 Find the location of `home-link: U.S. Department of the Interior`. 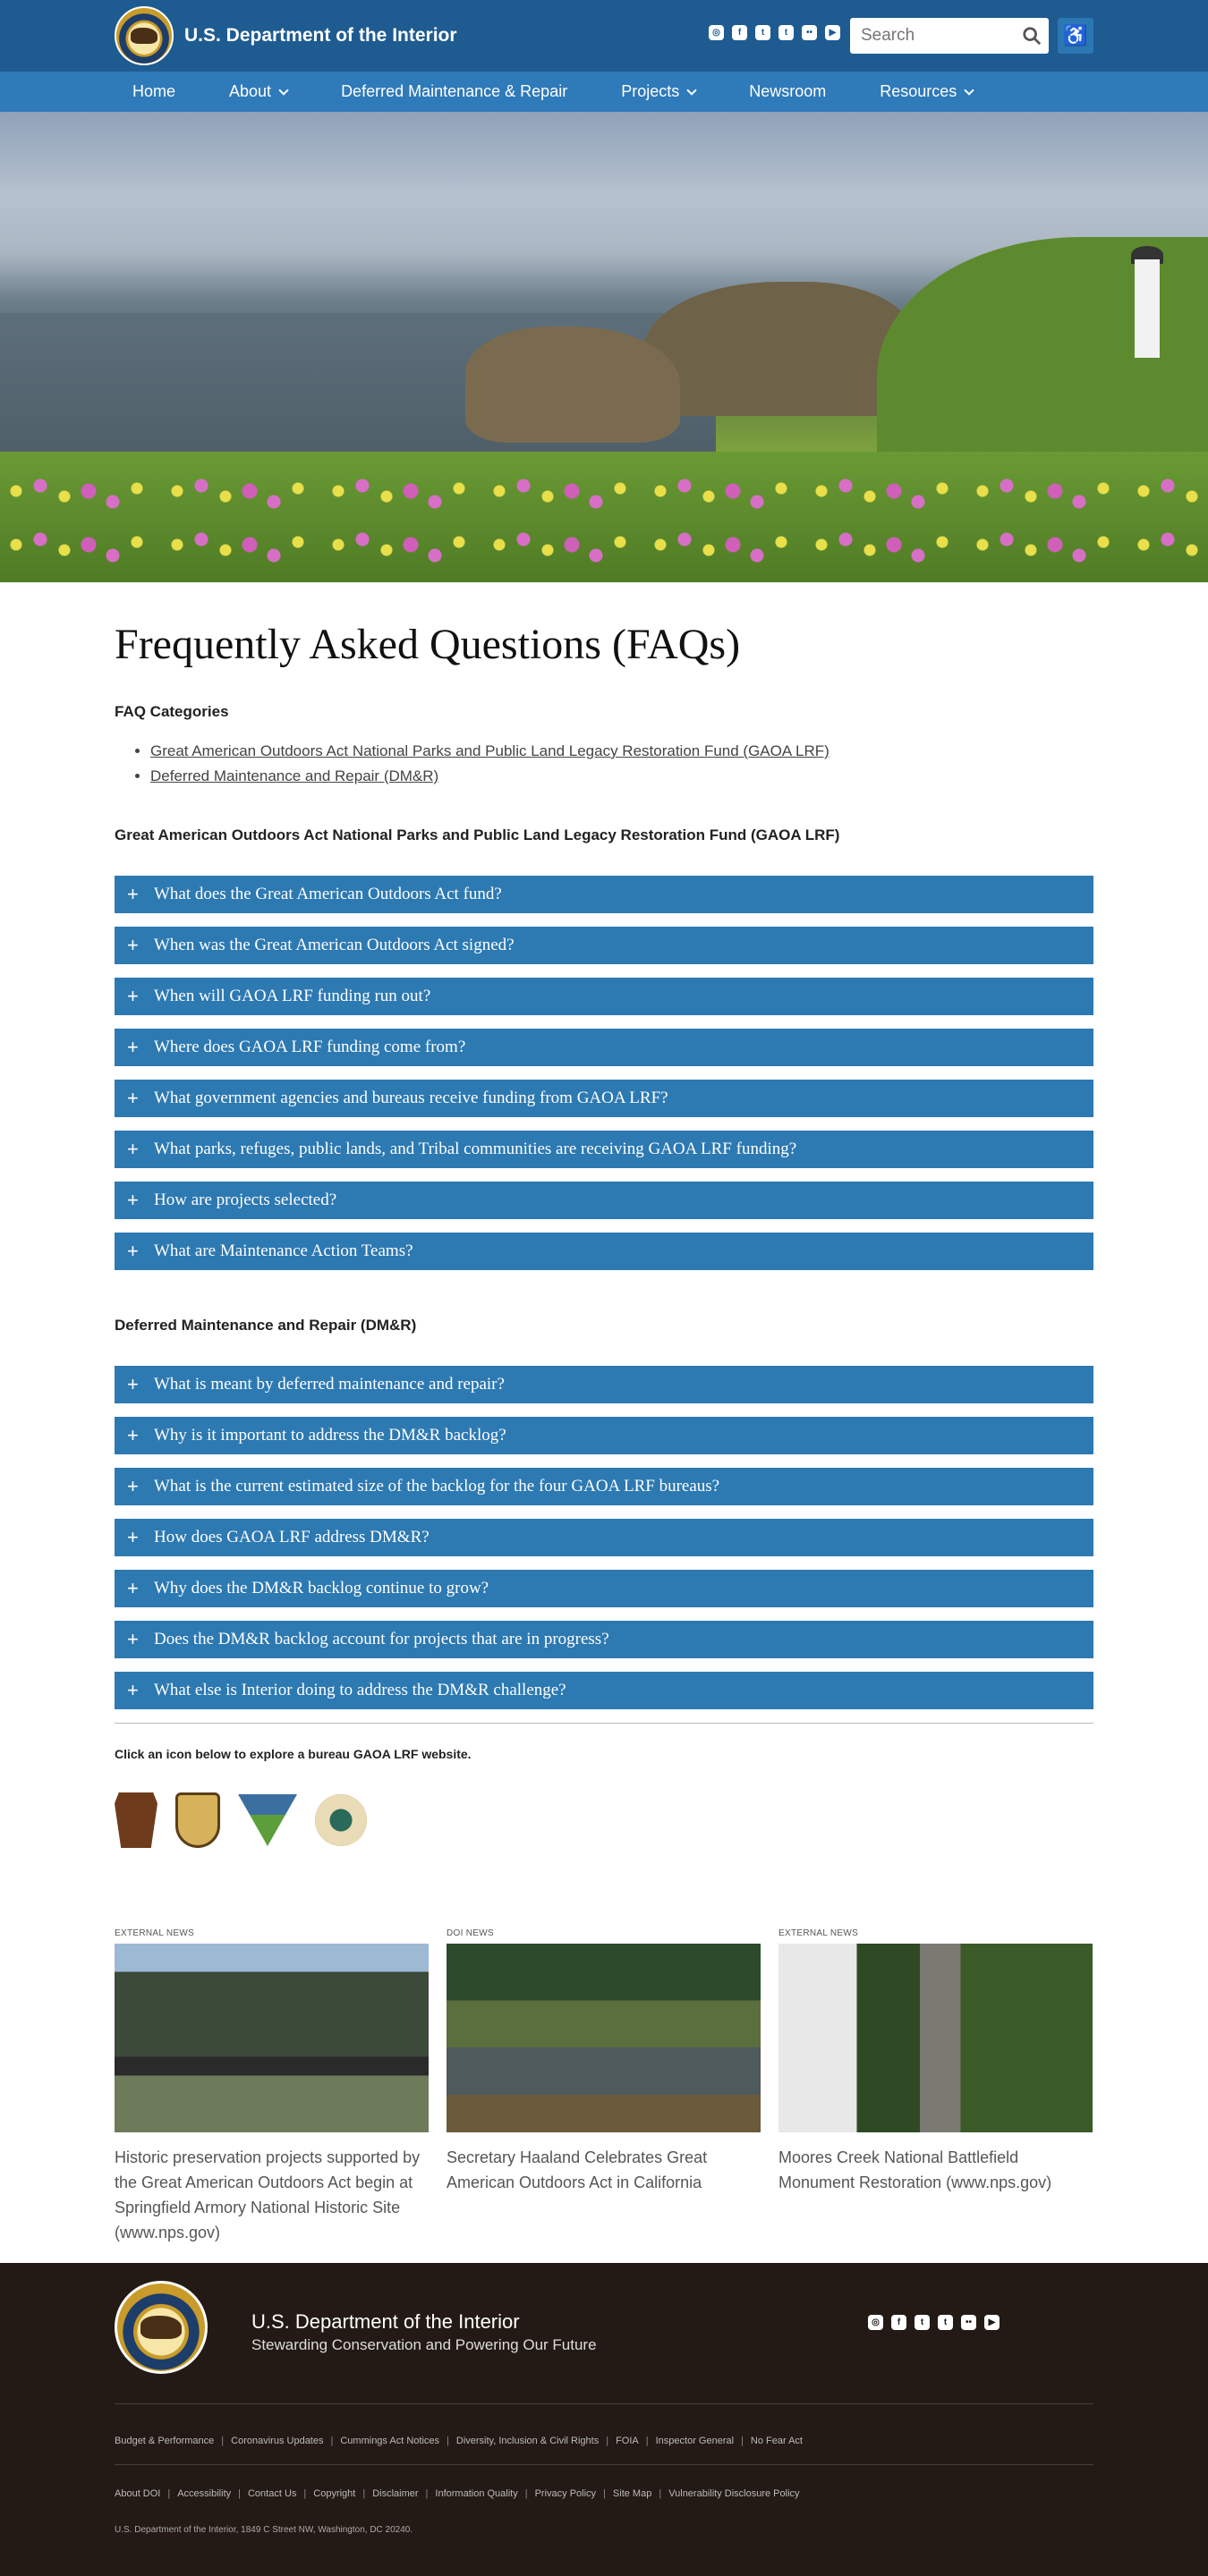

home-link: U.S. Department of the Interior is located at coordinates (286, 35).